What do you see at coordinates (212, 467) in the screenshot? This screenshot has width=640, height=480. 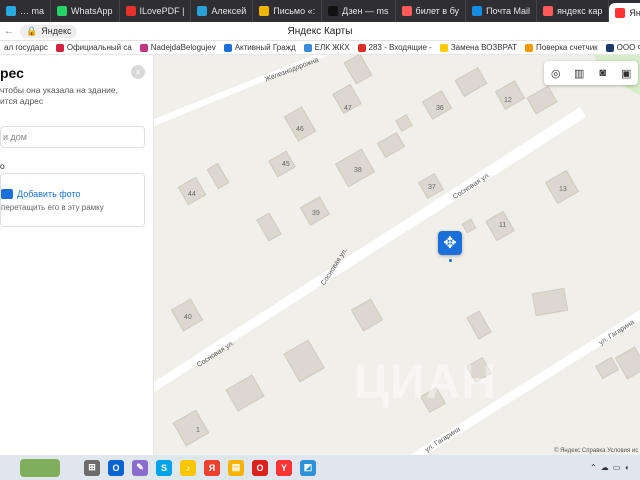 I see `yandex-icon: Я` at bounding box center [212, 467].